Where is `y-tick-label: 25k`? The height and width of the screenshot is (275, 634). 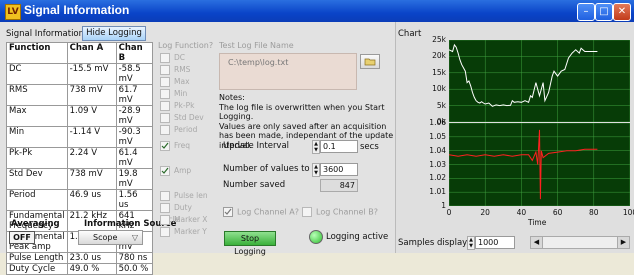 y-tick-label: 25k is located at coordinates (439, 39).